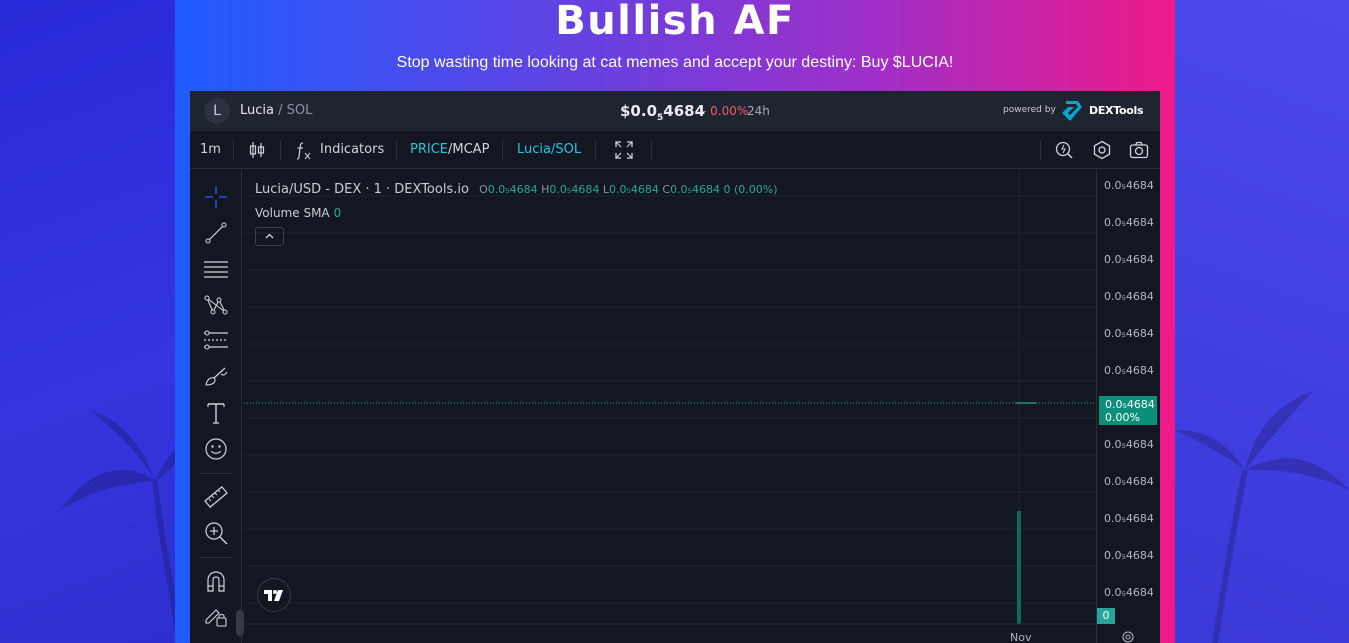 The width and height of the screenshot is (1349, 643). I want to click on interval-button: 1m, so click(210, 149).